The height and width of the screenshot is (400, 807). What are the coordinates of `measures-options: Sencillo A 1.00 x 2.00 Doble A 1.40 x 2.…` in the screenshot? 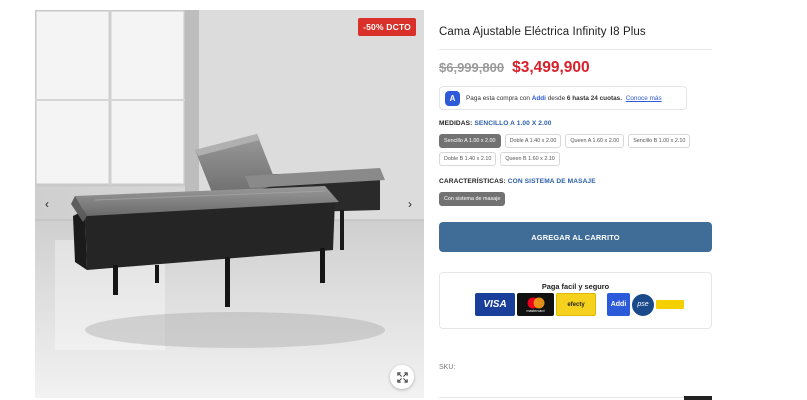 It's located at (574, 150).